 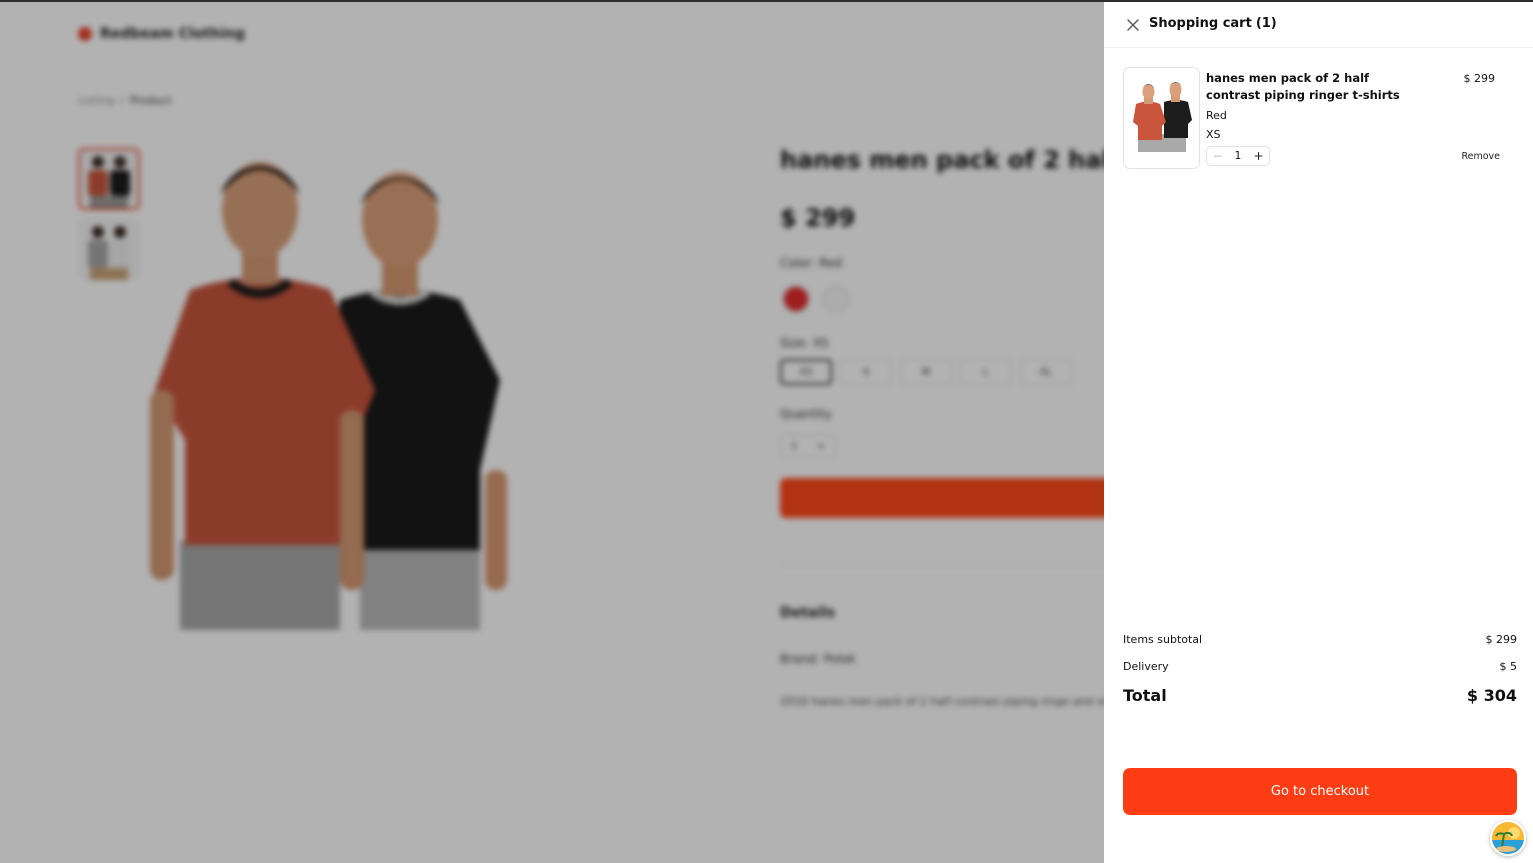 I want to click on cart-quantity-value: 1, so click(x=1238, y=156).